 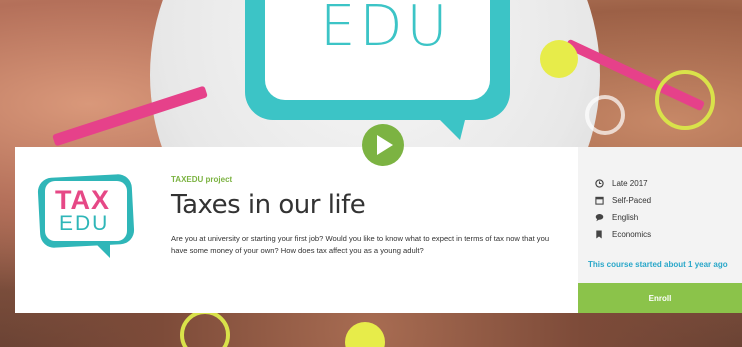 I want to click on course-started-note: This course started about 1 year ago, so click(x=658, y=264).